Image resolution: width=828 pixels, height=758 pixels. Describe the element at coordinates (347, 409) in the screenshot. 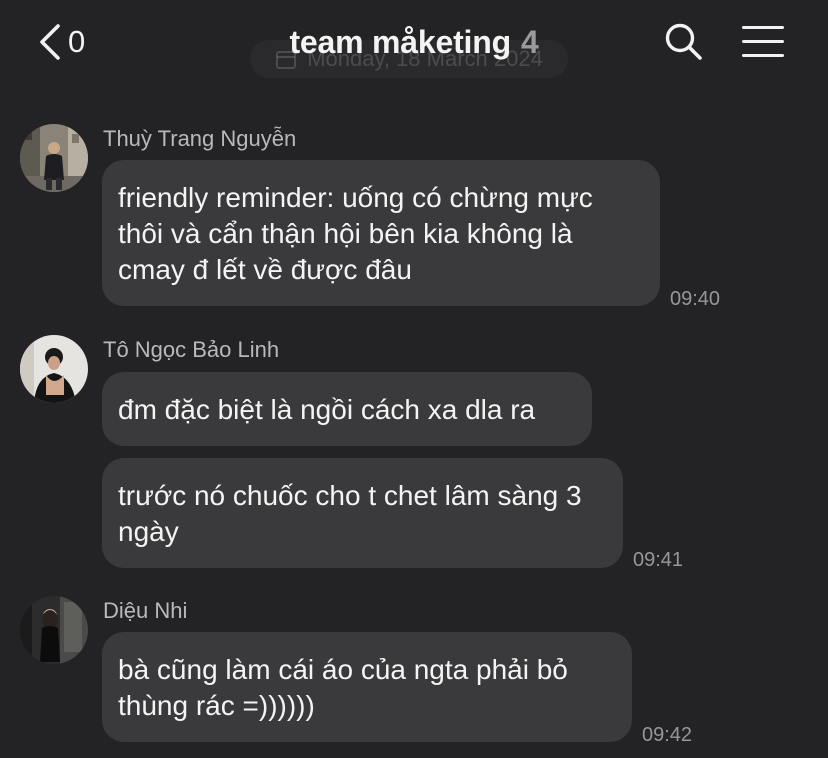

I see `message-bubble: đm đặc biệt là ngồi cách xa dla ra` at that location.